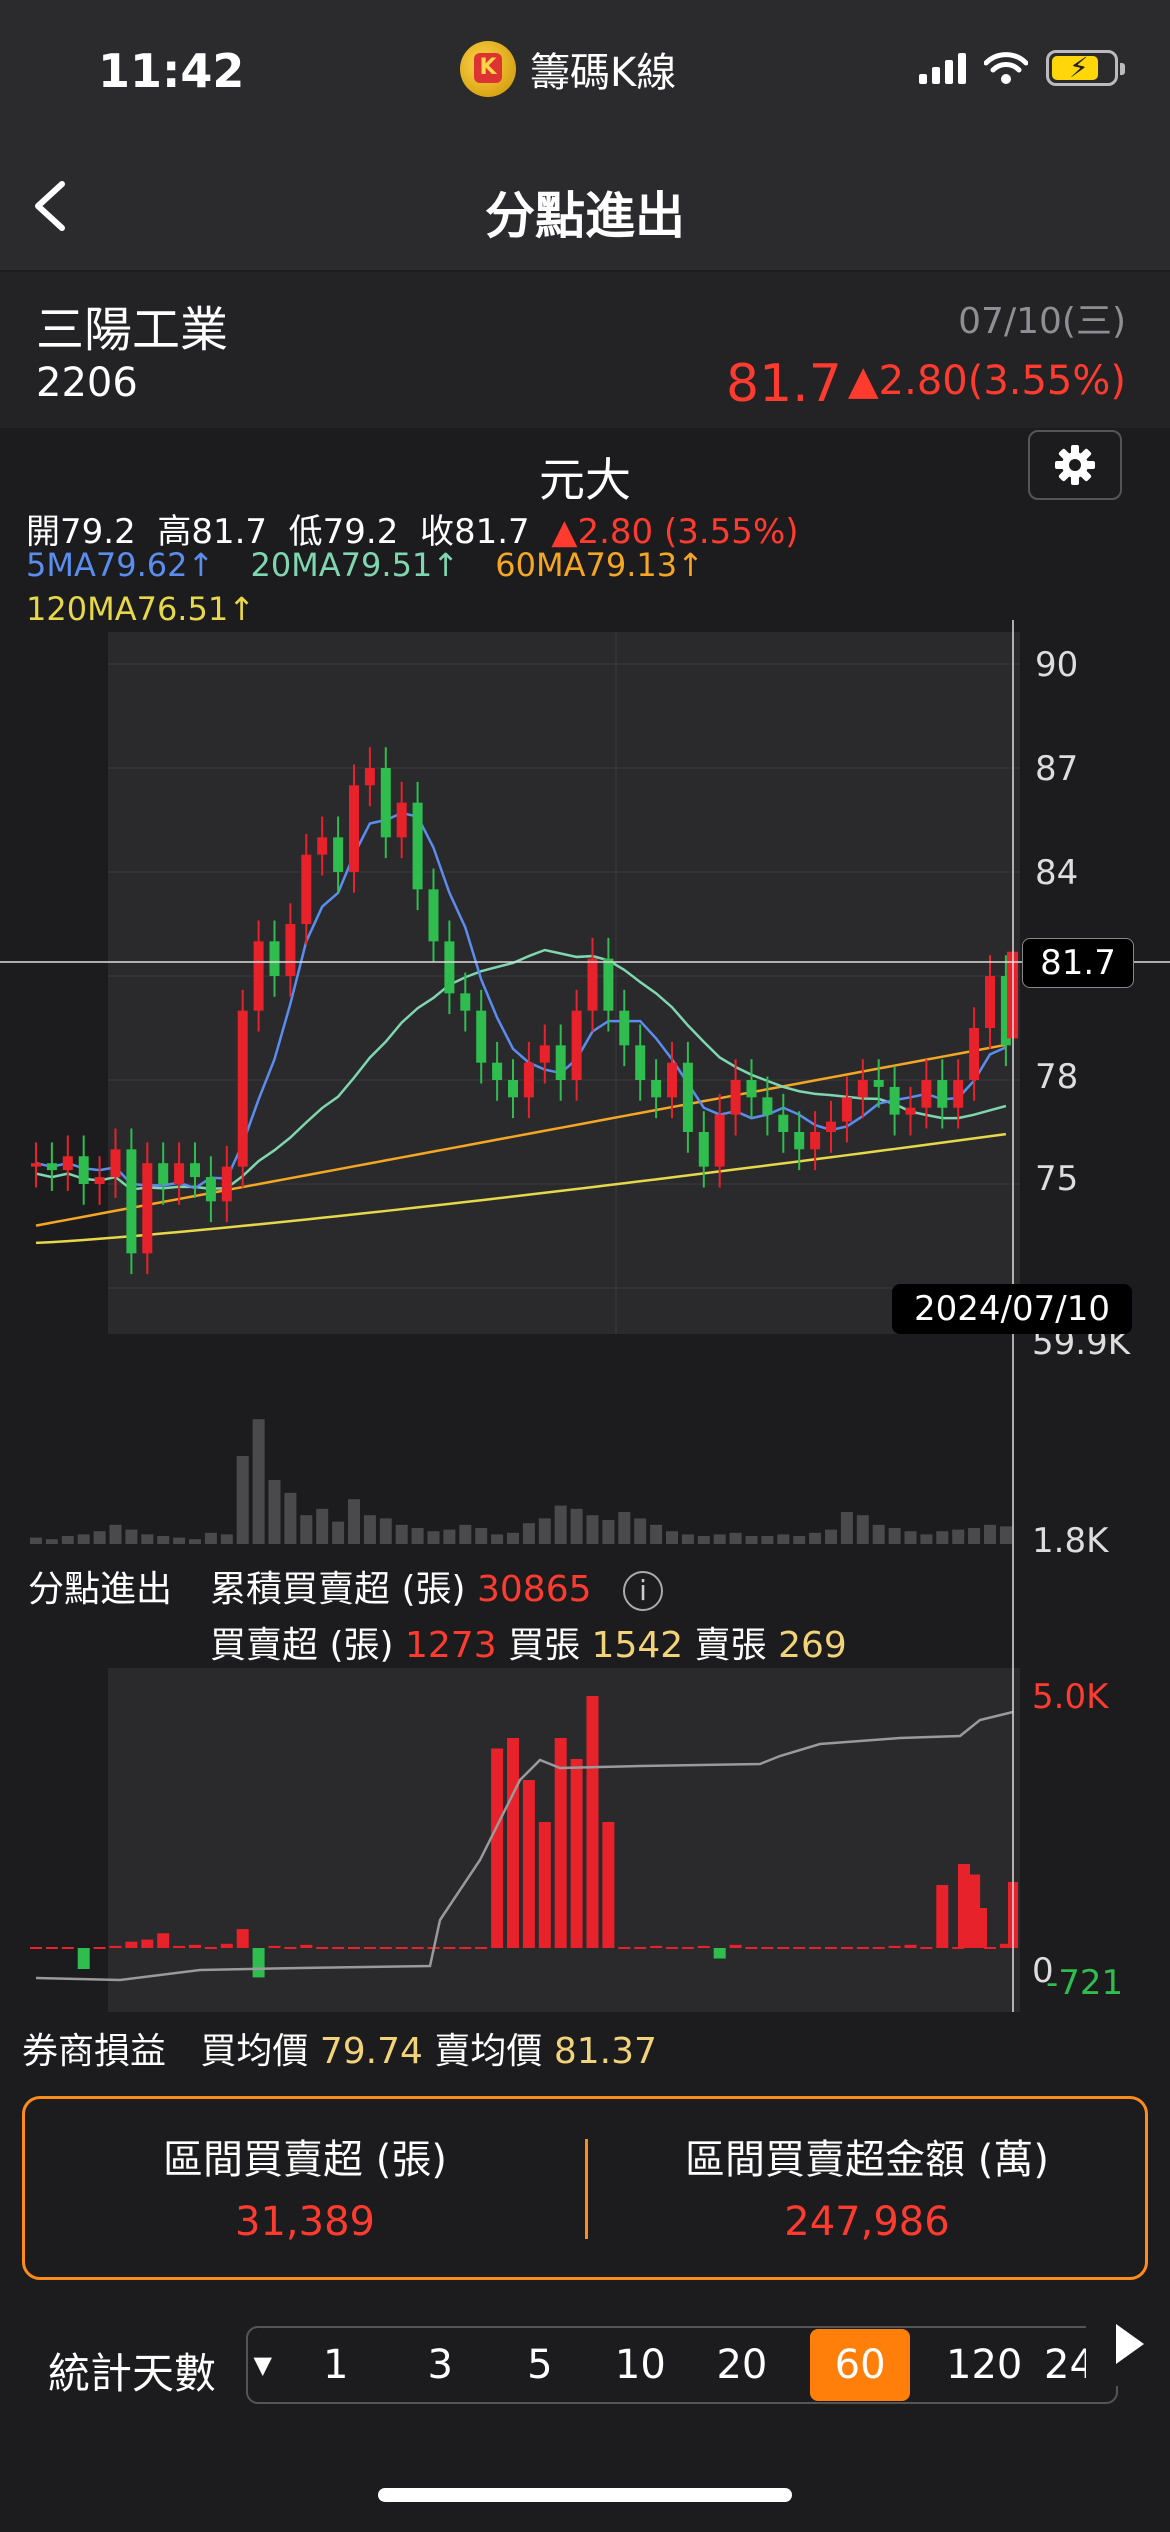  Describe the element at coordinates (599, 565) in the screenshot. I see `ma60-label: 60MA79.13↑` at that location.